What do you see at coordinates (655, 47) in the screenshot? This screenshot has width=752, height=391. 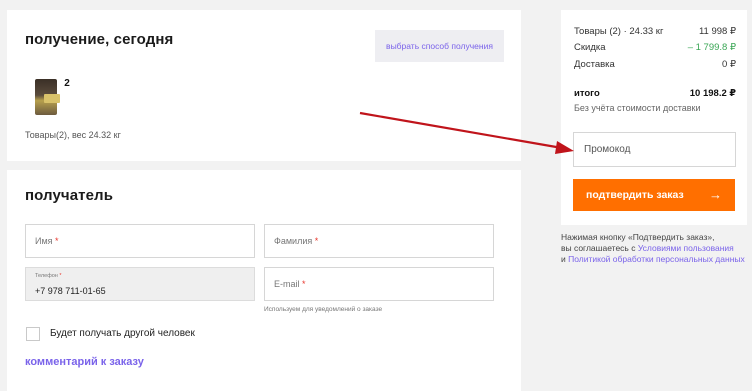 I see `summary-discount-row: Скидка – 1 799.8 ₽` at bounding box center [655, 47].